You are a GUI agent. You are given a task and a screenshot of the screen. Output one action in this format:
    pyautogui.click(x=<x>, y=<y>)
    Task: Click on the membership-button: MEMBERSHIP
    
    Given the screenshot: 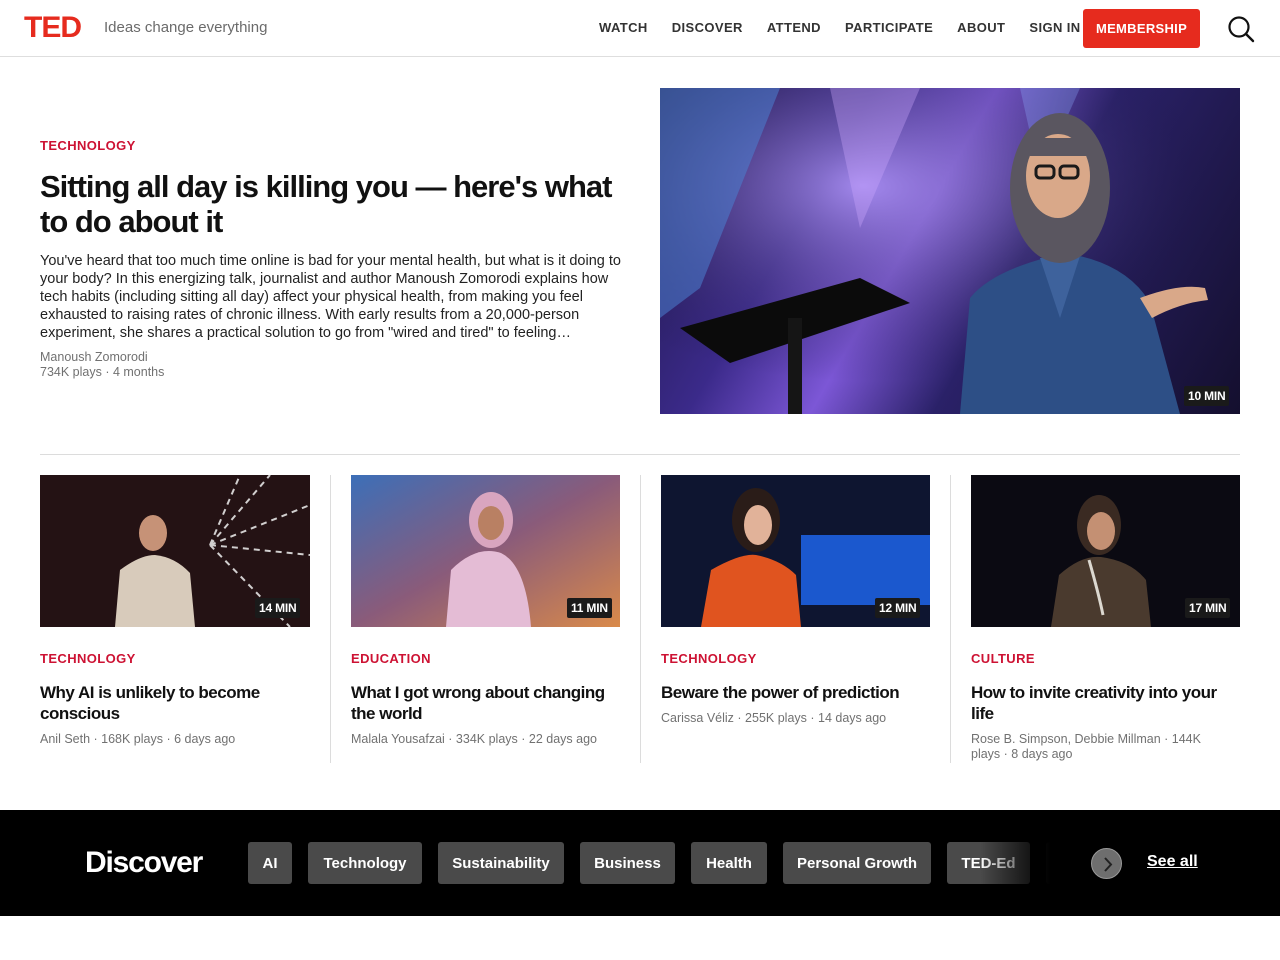 What is the action you would take?
    pyautogui.click(x=1141, y=28)
    